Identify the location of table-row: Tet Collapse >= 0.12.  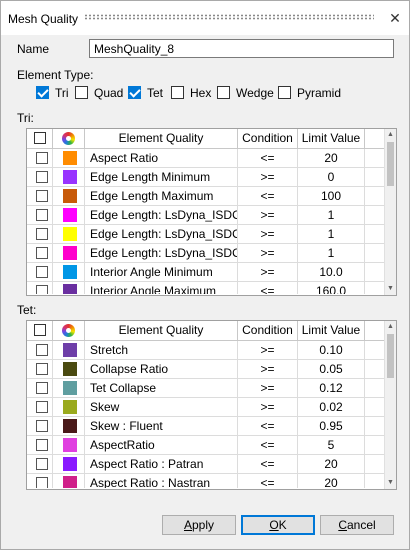
(206, 388).